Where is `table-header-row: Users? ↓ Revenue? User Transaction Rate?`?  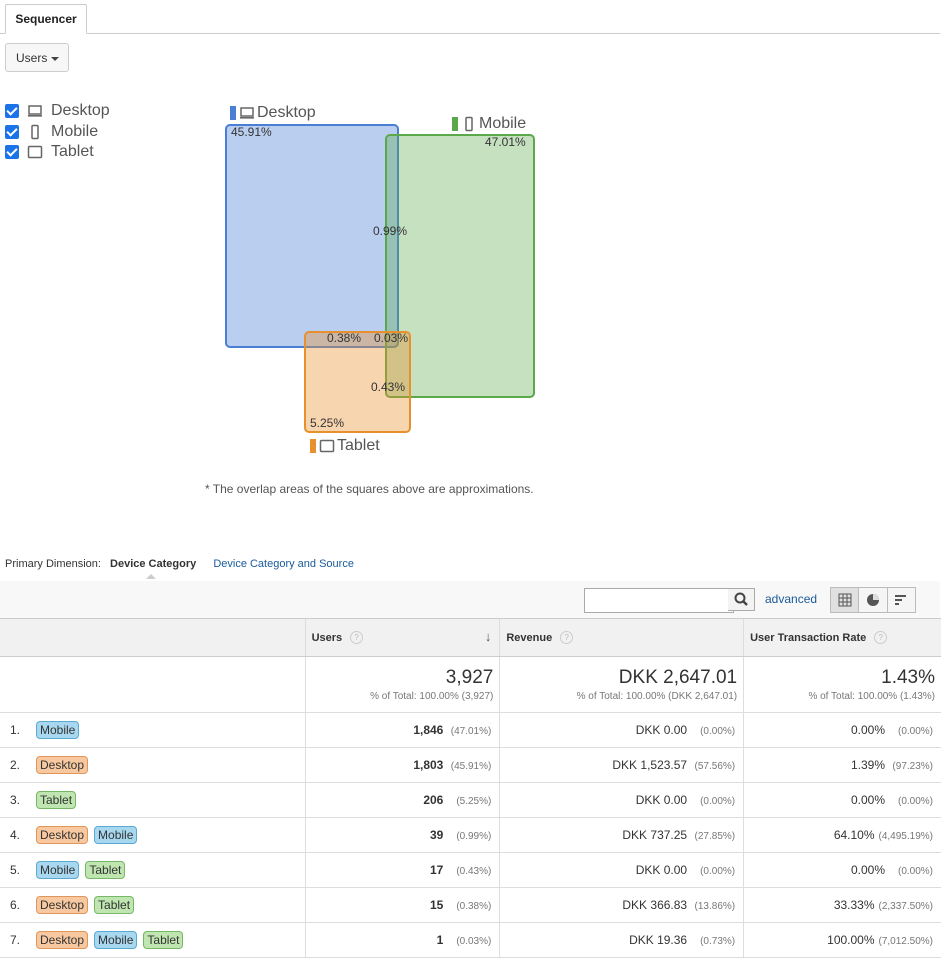 table-header-row: Users? ↓ Revenue? User Transaction Rate? is located at coordinates (470, 637).